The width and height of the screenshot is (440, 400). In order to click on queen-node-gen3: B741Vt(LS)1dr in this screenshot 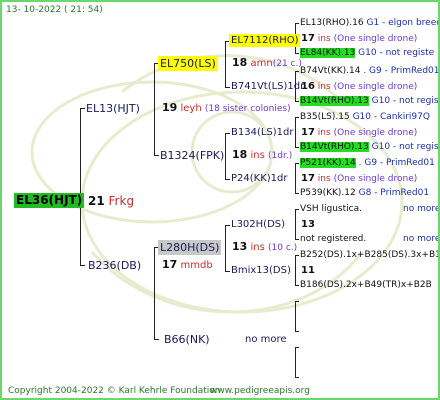, I will do `click(267, 86)`.